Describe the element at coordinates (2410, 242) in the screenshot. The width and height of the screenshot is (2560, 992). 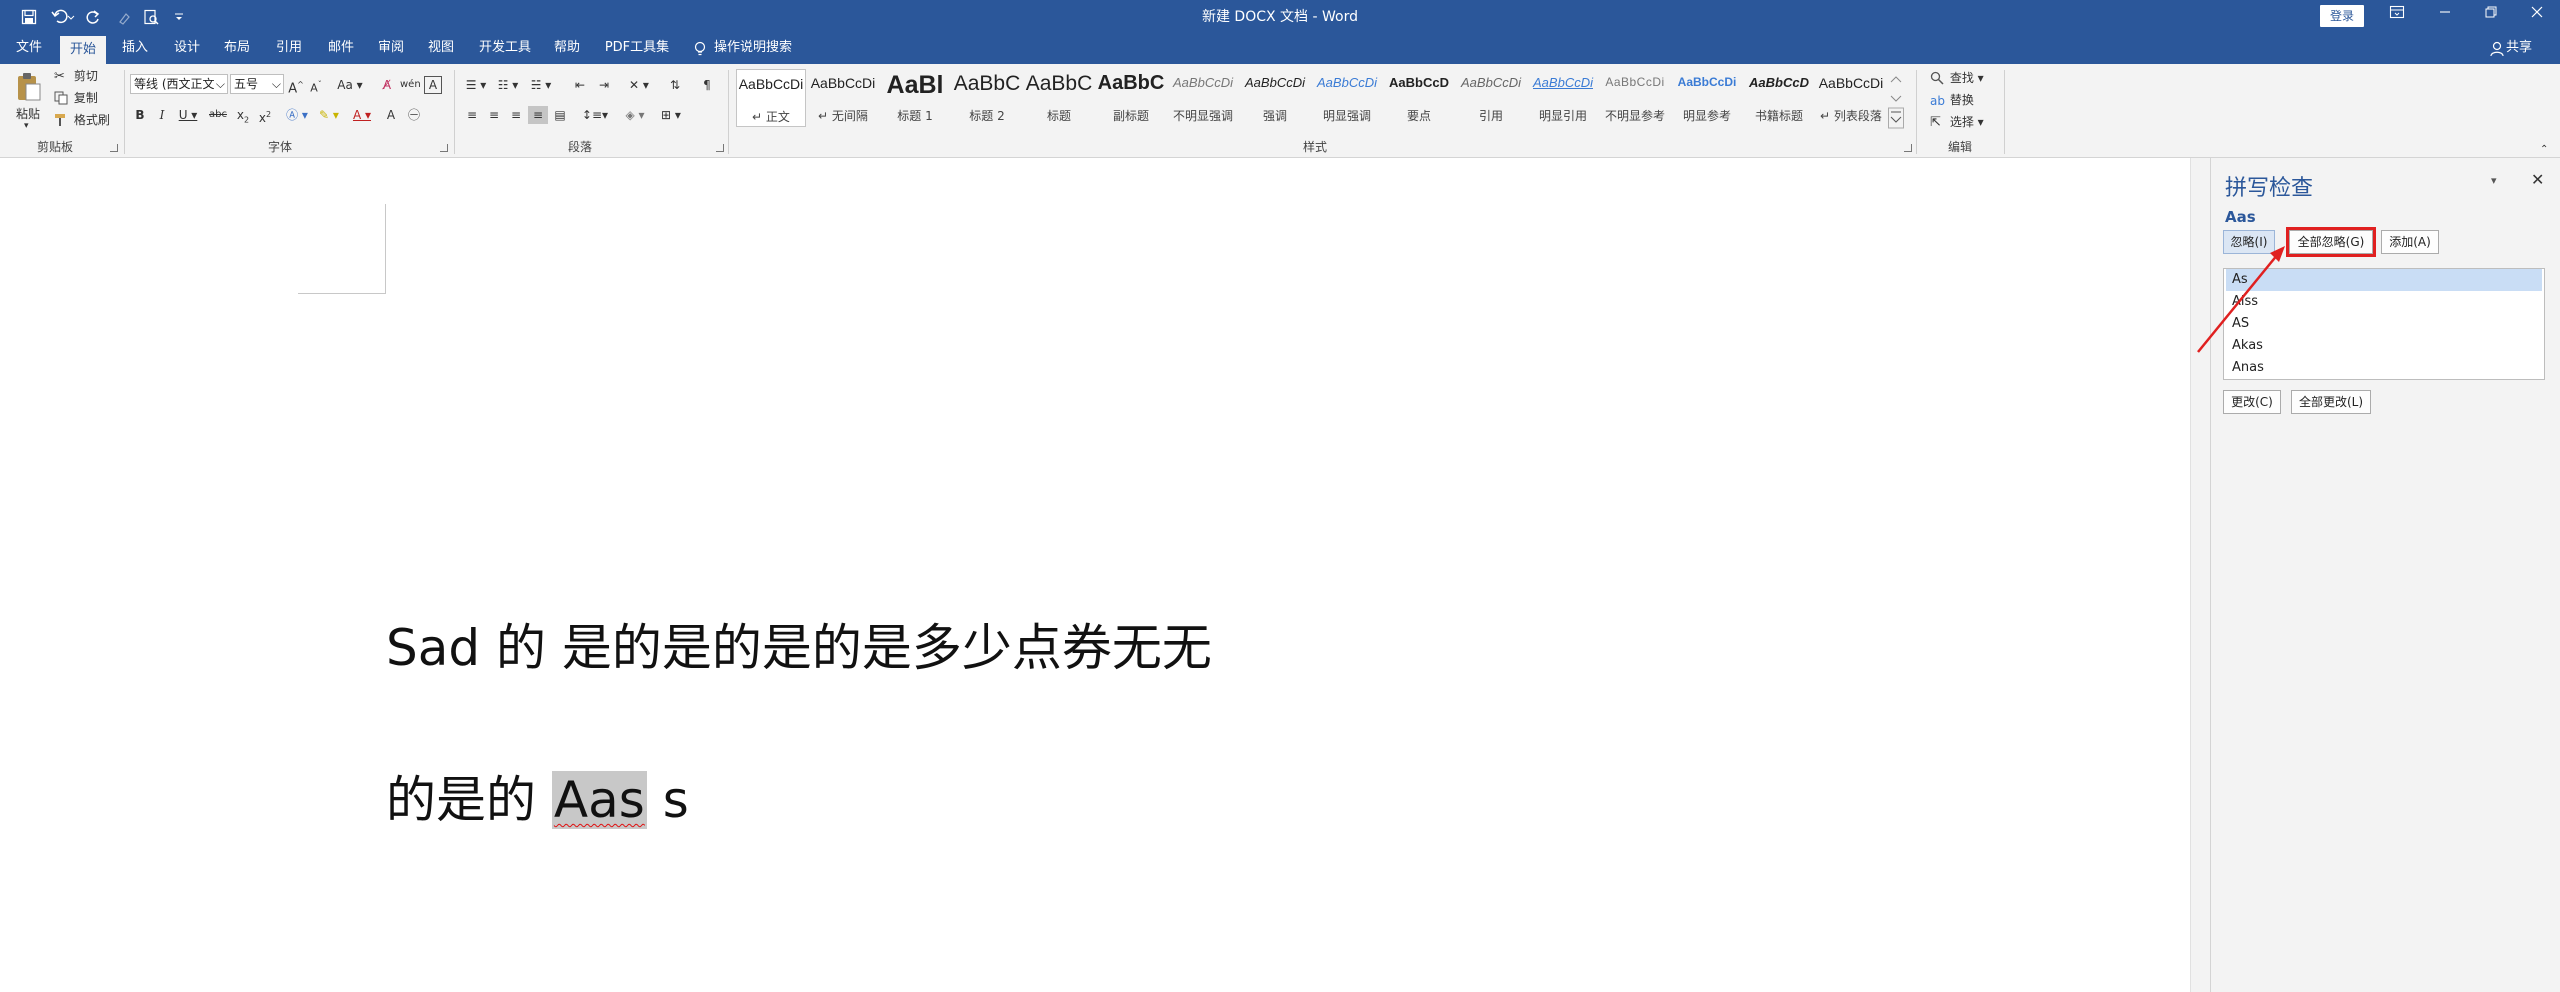
I see `add-button: 添加(A)` at that location.